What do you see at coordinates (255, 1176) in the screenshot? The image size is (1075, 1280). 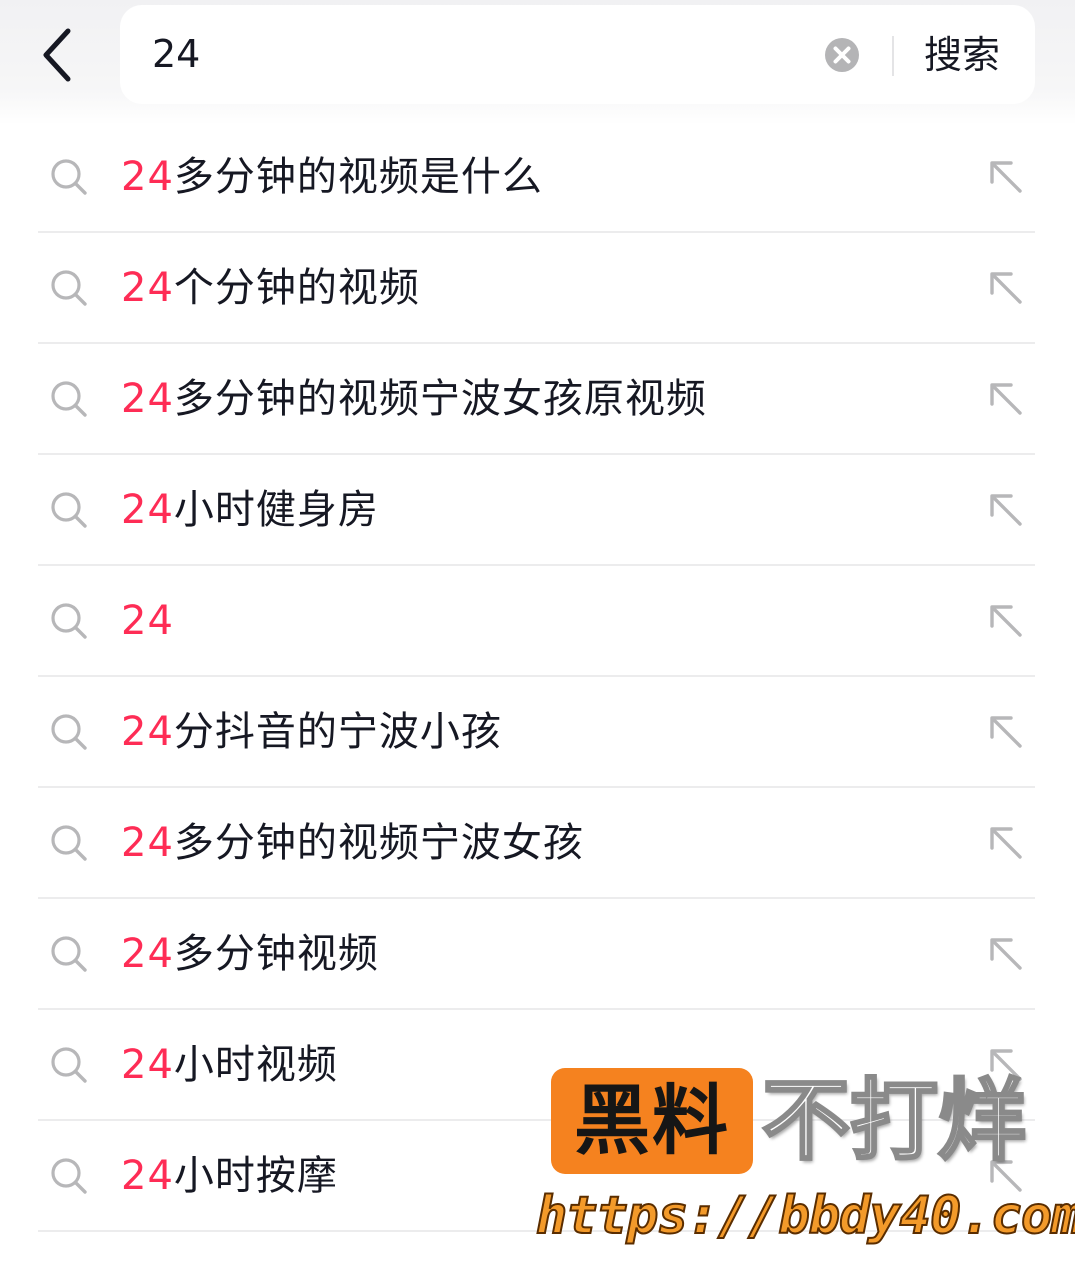 I see `suggestion-rest: 小时按摩` at bounding box center [255, 1176].